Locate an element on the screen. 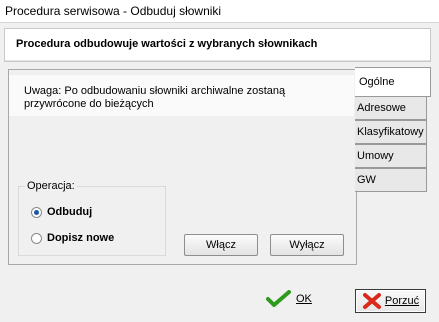 This screenshot has width=439, height=322. radio-dopisz-nowe: Dopisz nowe is located at coordinates (72, 238).